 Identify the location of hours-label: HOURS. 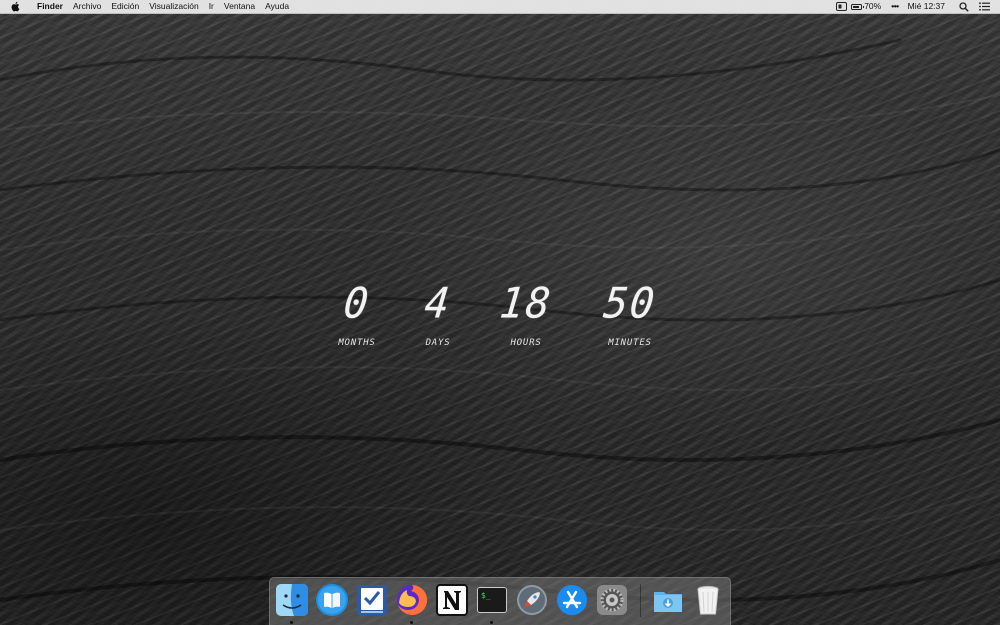
(526, 343).